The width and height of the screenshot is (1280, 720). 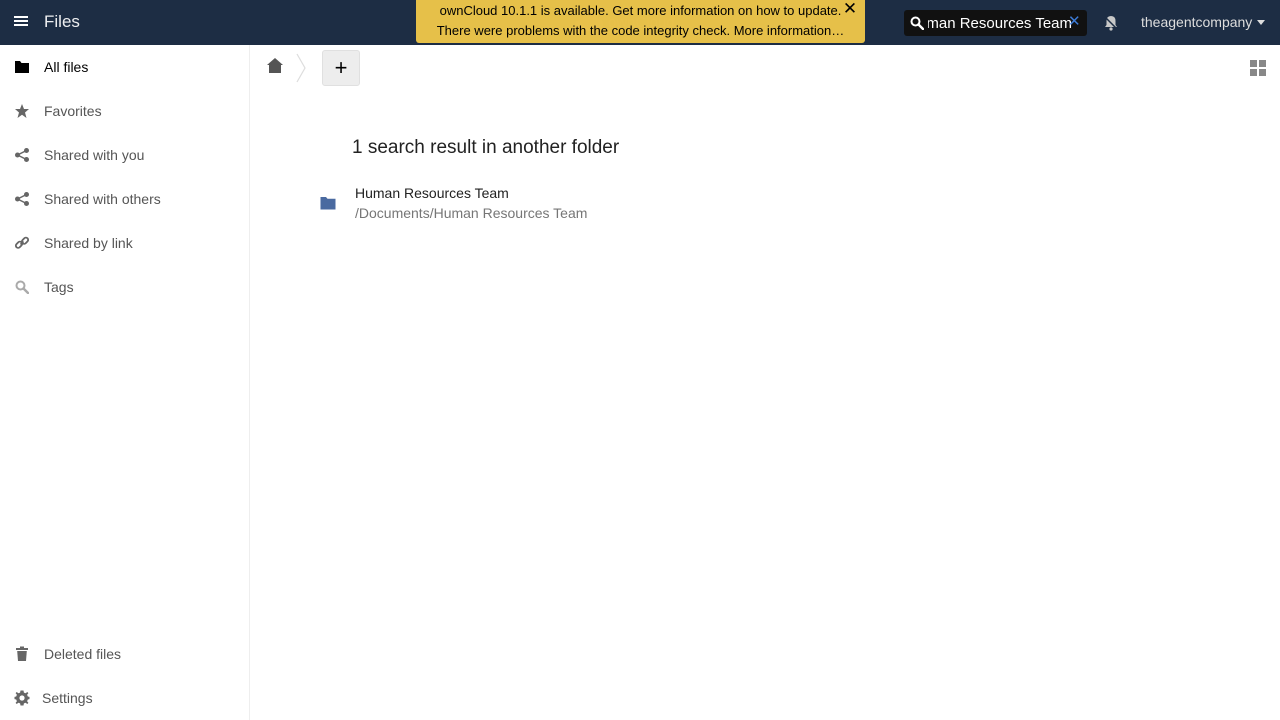 I want to click on star-icon, so click(x=22, y=111).